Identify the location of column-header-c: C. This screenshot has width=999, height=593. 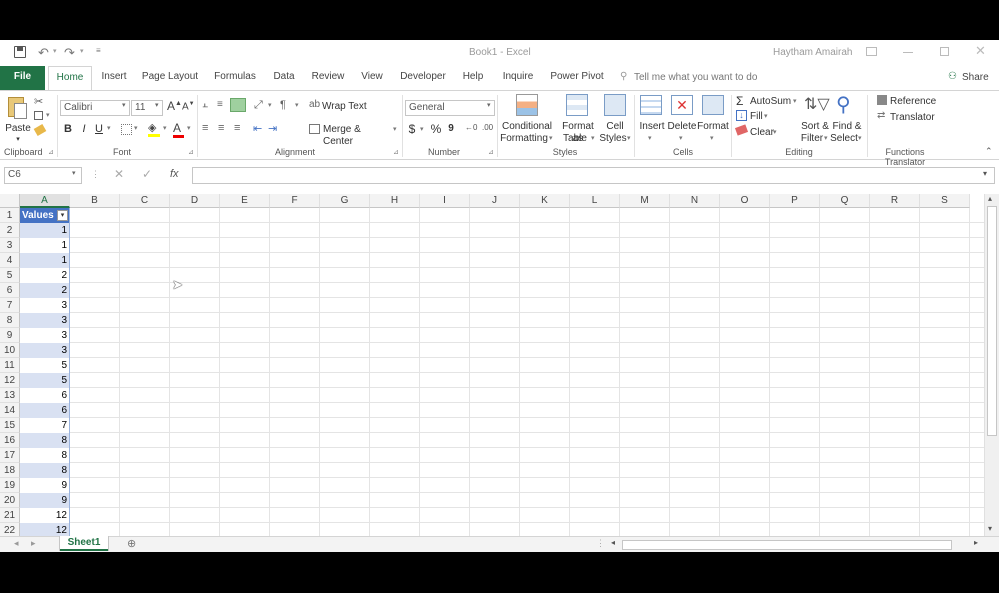
(145, 201).